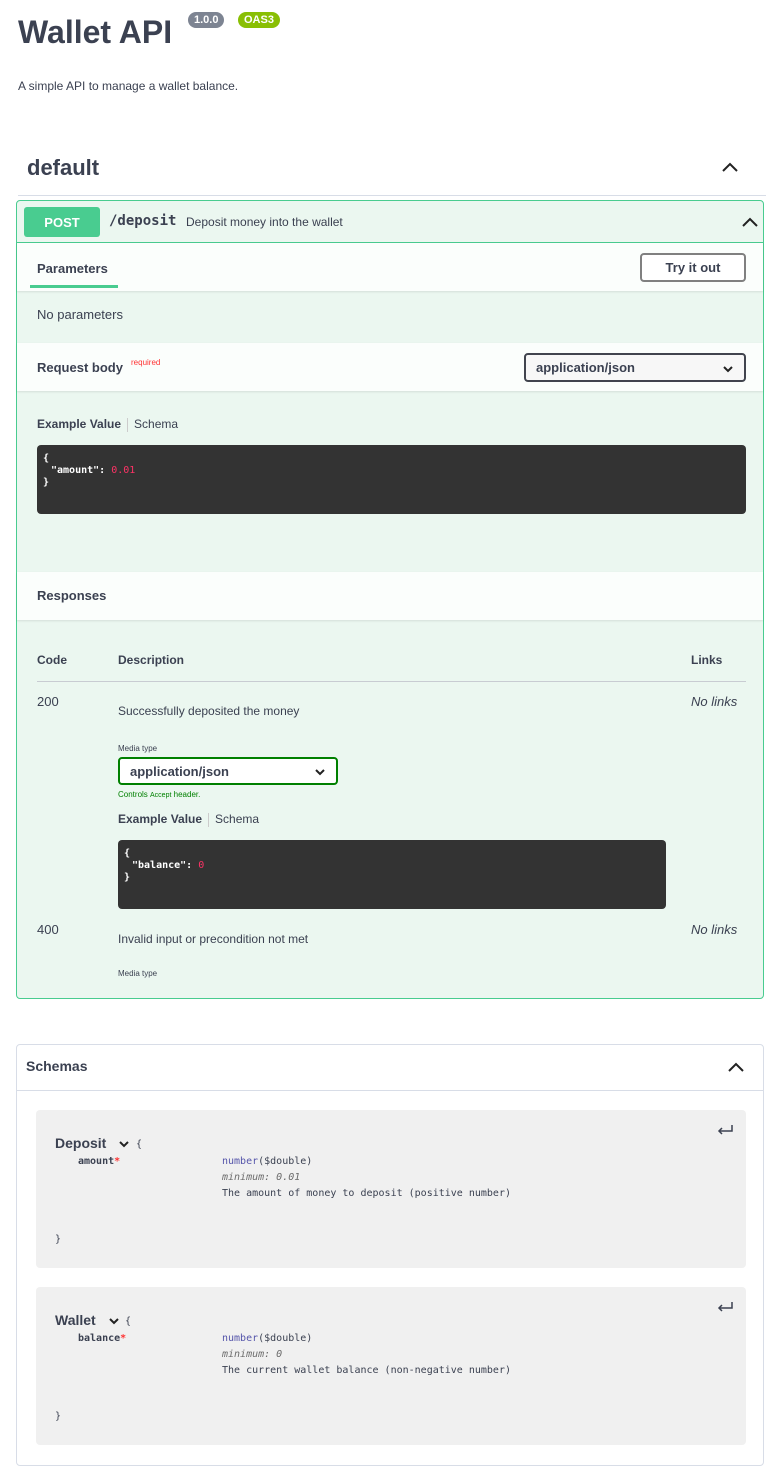  I want to click on parameters-tab-underline, so click(74, 286).